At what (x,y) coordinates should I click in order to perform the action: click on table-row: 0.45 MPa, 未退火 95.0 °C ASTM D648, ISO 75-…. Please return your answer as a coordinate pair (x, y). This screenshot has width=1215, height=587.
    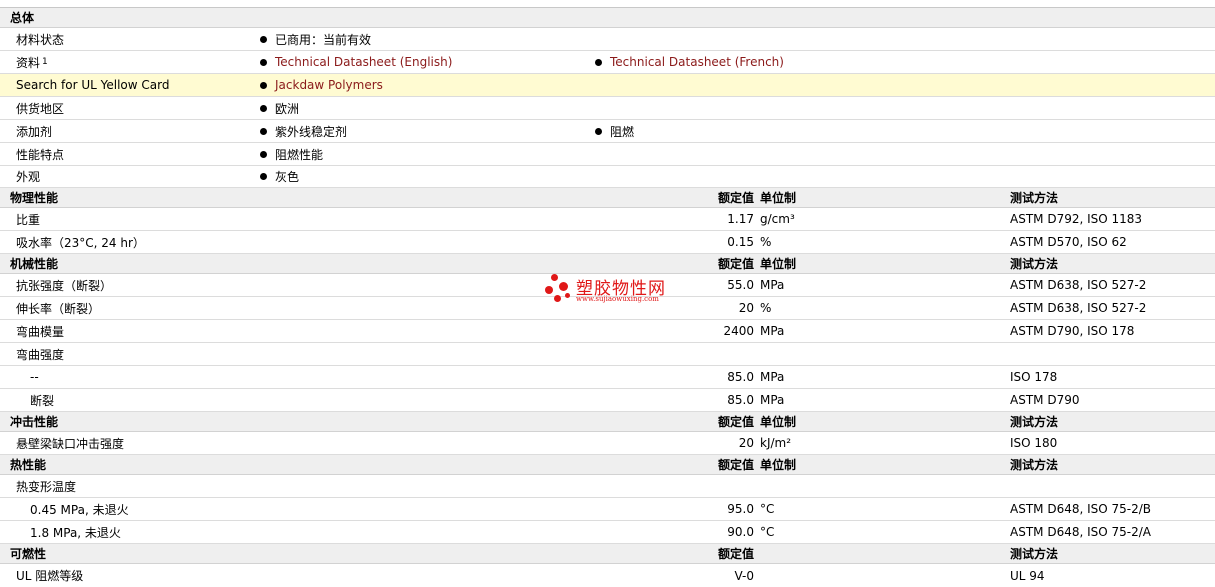
    Looking at the image, I should click on (607, 509).